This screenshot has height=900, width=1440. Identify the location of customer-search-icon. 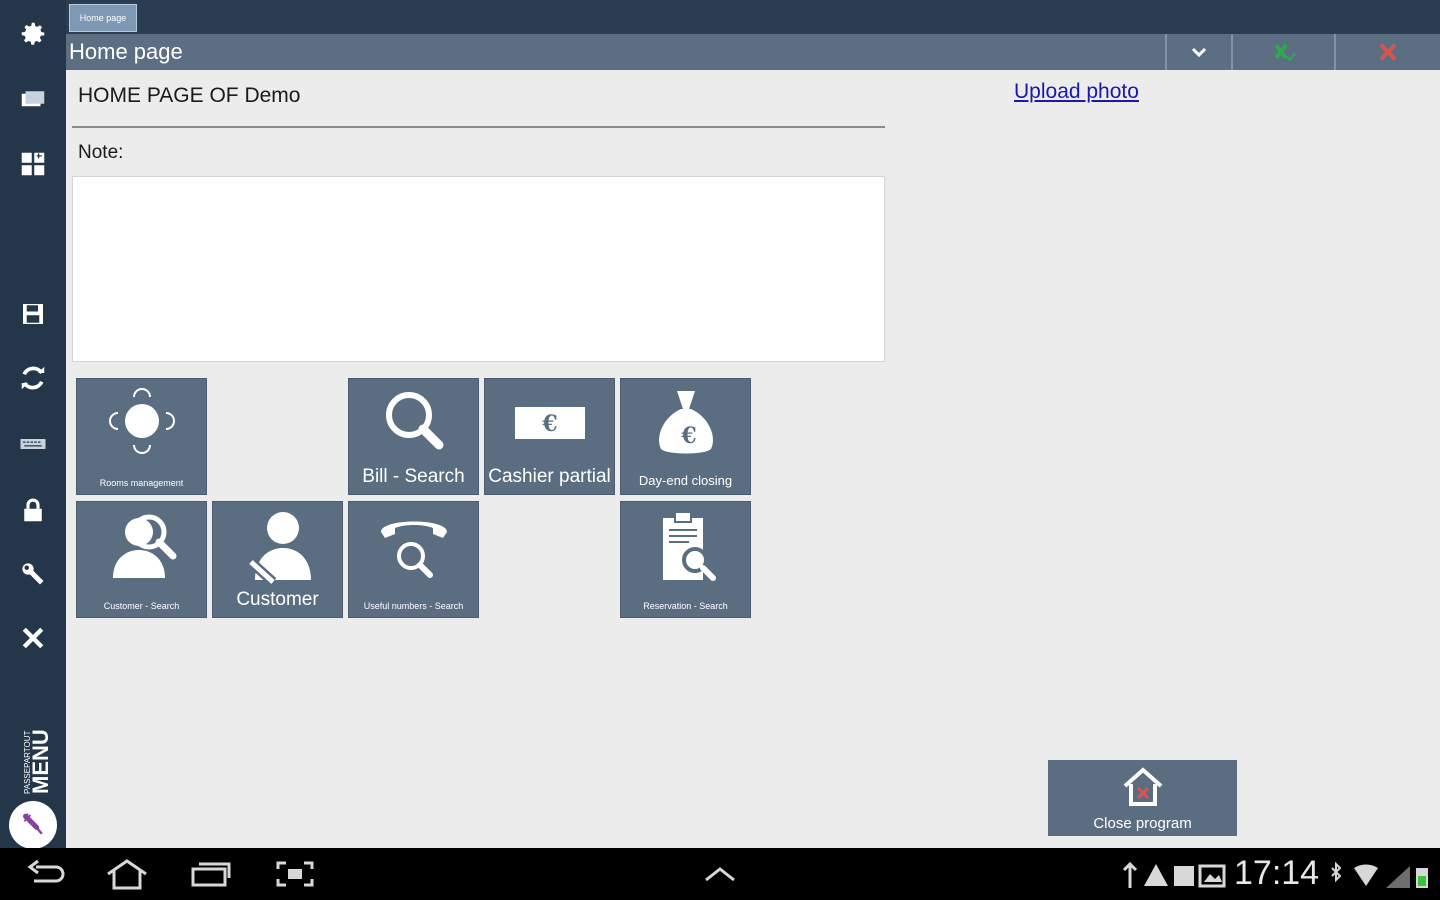
(145, 546).